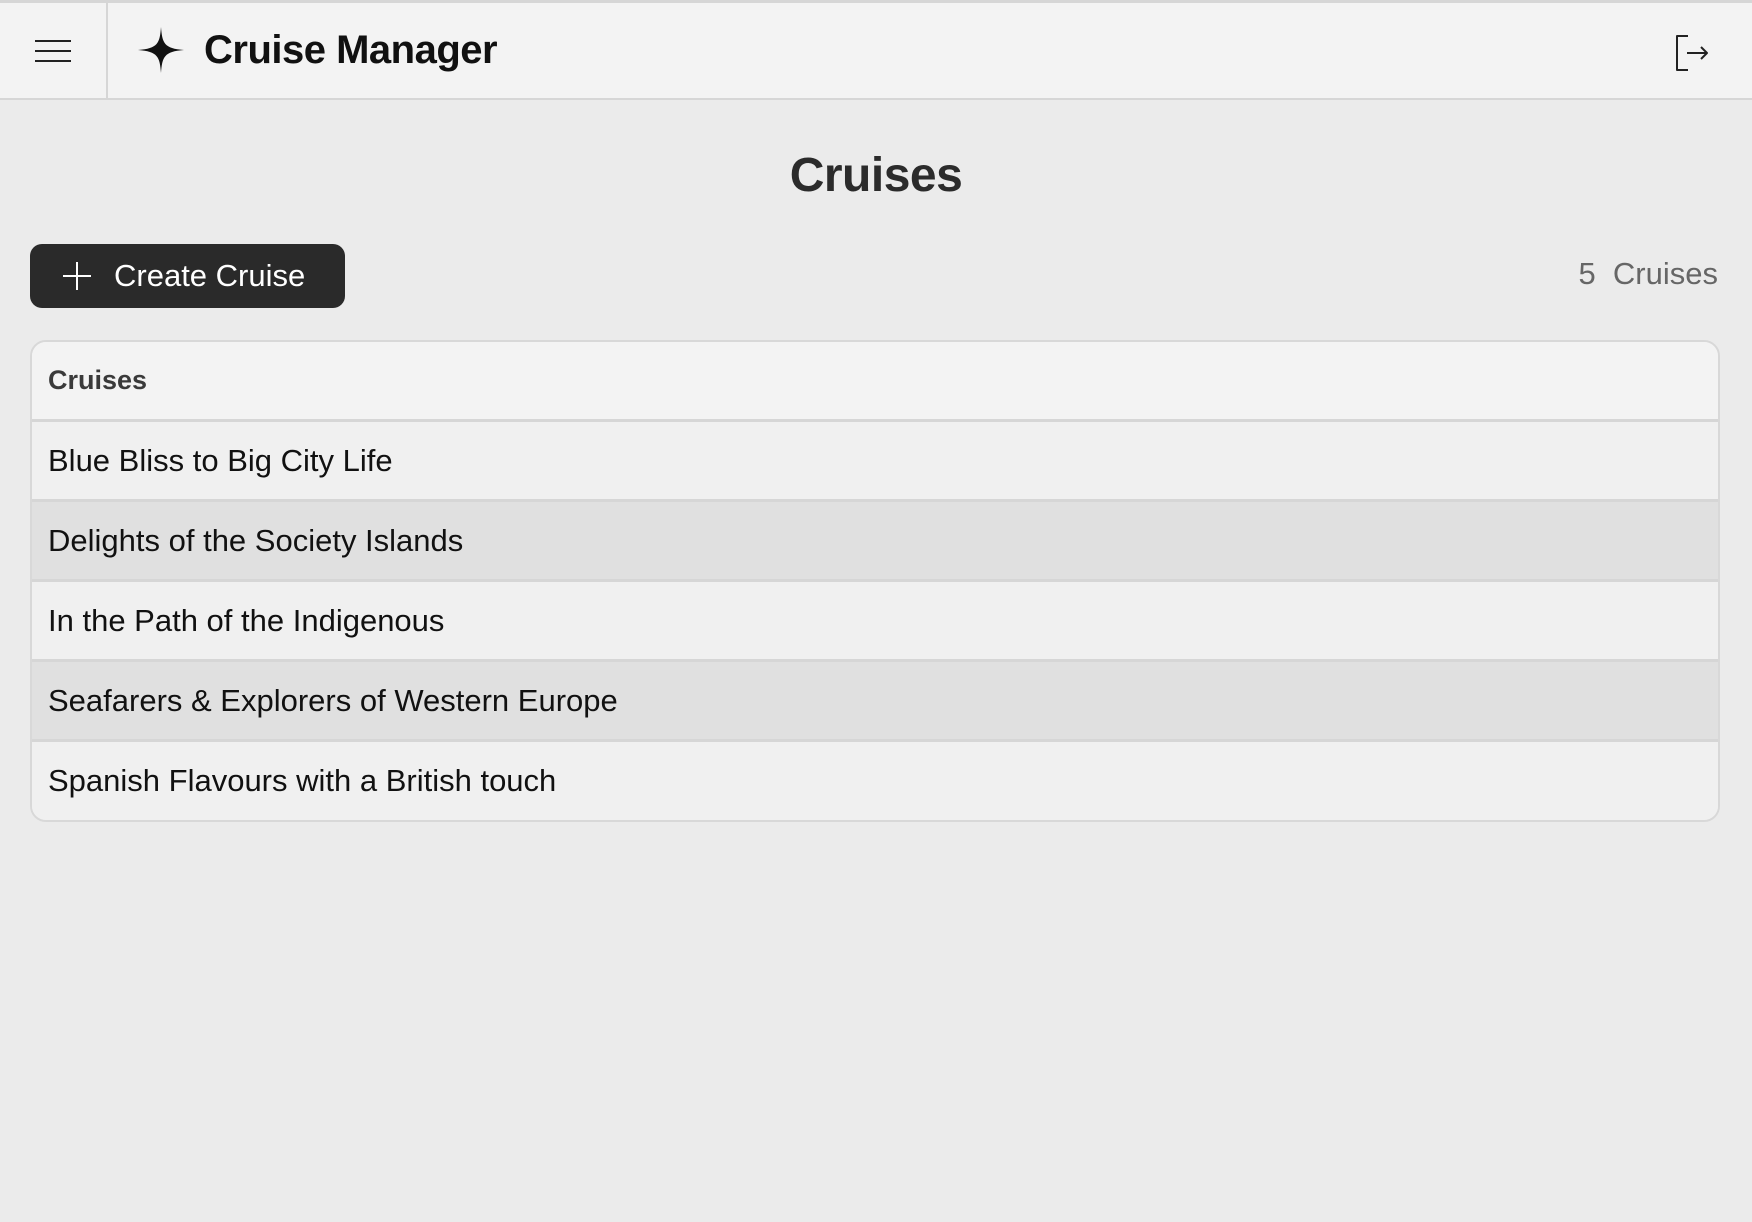 This screenshot has width=1752, height=1222. I want to click on menu-button, so click(54, 50).